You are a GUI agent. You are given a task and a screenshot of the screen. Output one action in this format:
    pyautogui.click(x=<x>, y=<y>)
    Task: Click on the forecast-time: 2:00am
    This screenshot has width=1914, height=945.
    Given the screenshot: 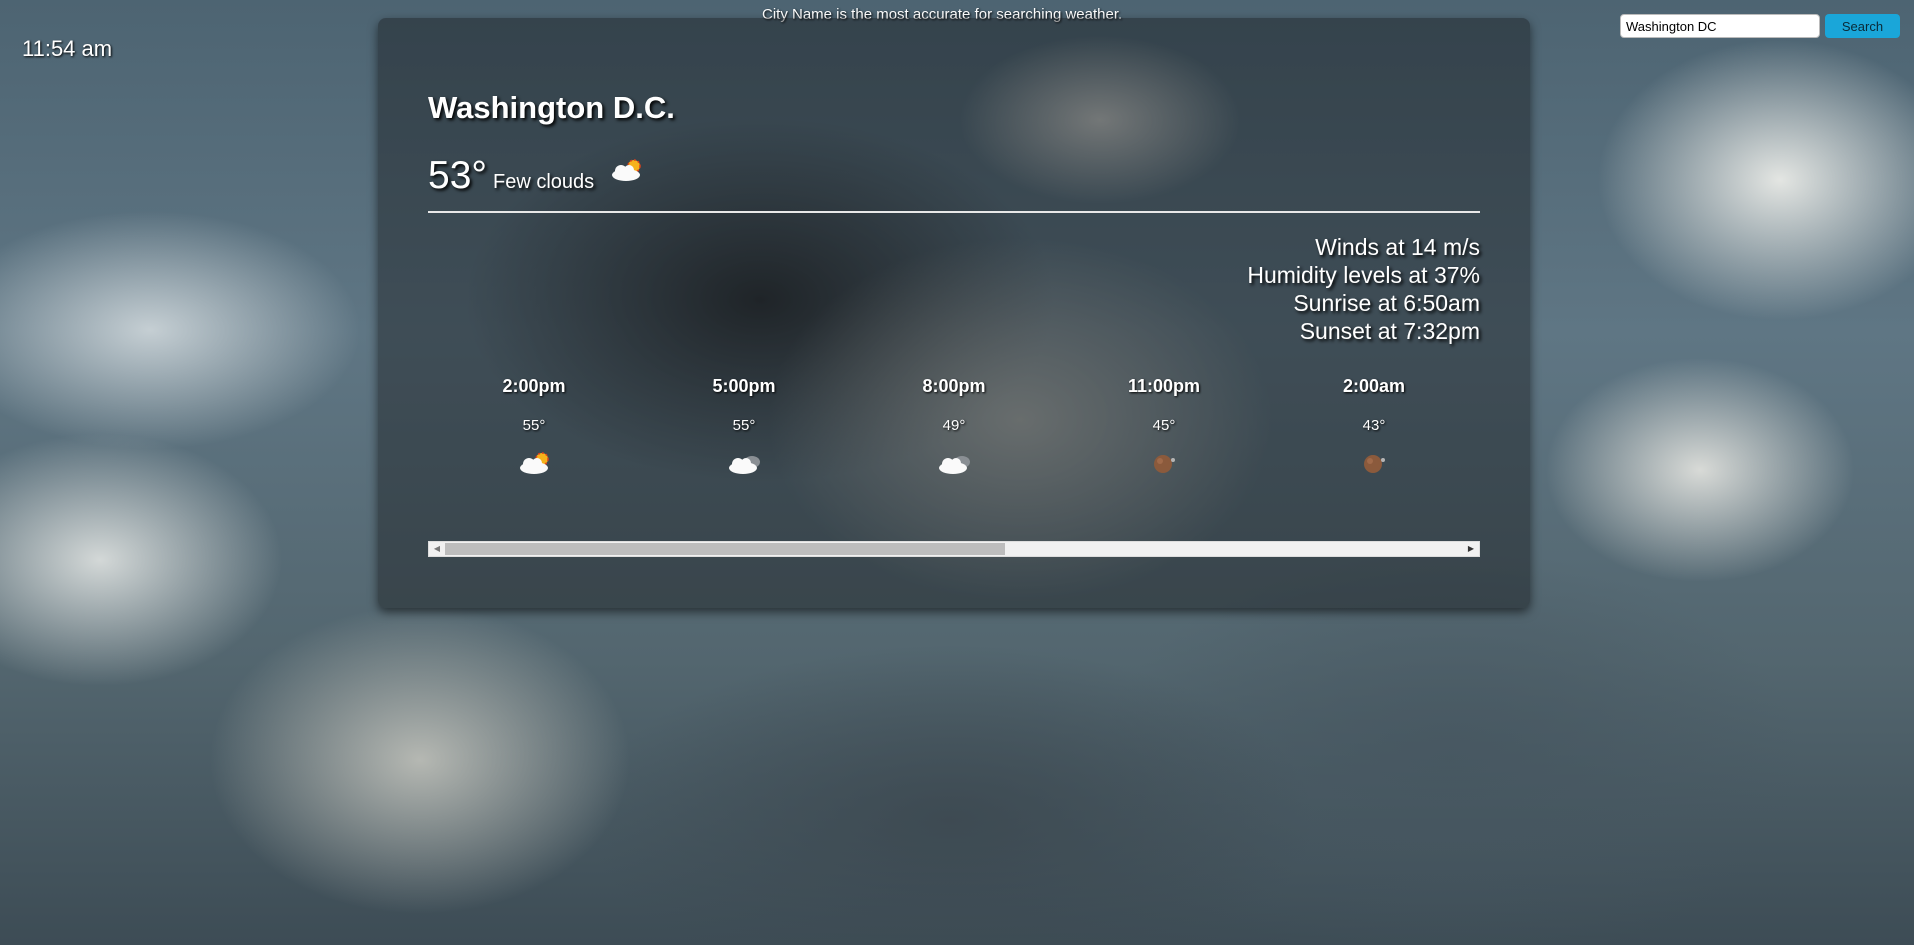 What is the action you would take?
    pyautogui.click(x=1374, y=386)
    